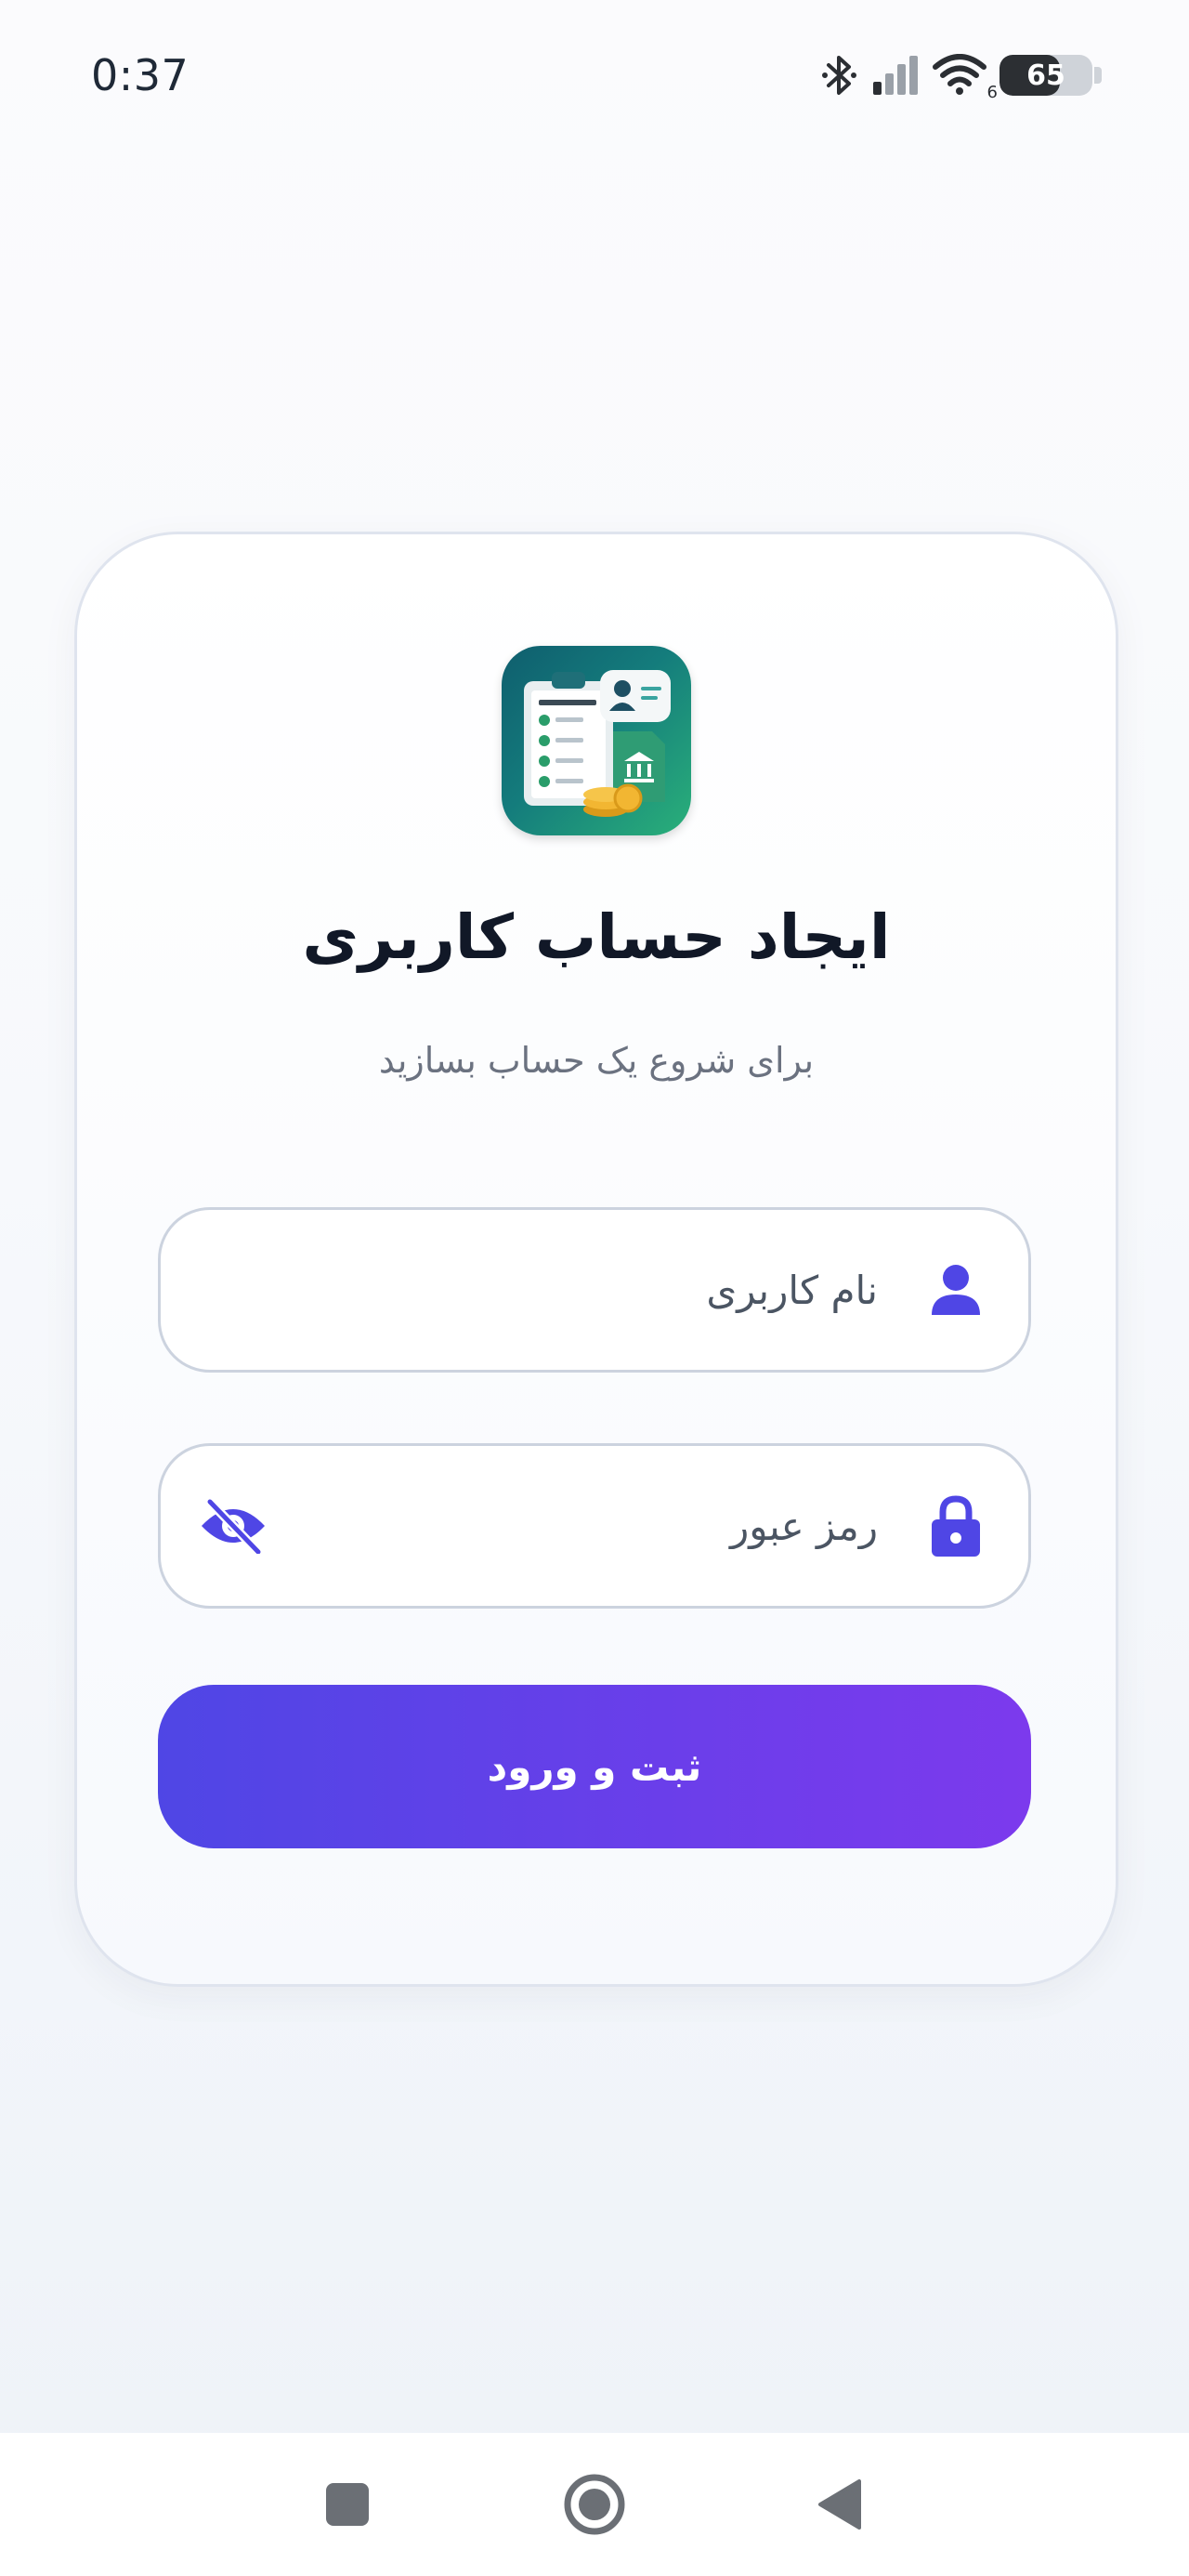 This screenshot has width=1189, height=2576. What do you see at coordinates (956, 1290) in the screenshot?
I see `user-icon` at bounding box center [956, 1290].